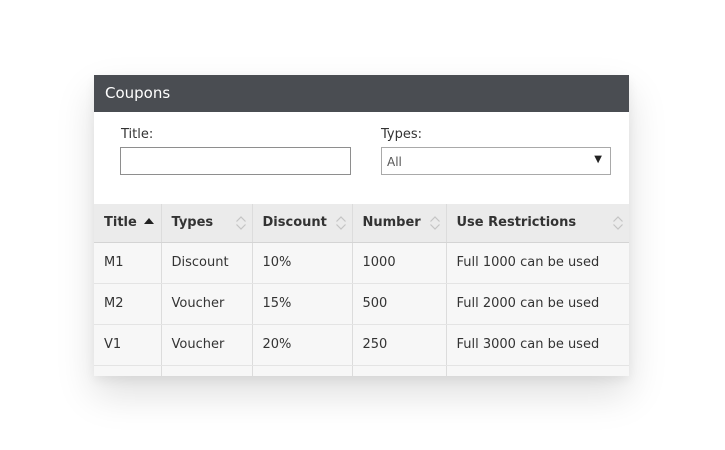  I want to click on panel-title: Coupons, so click(361, 93).